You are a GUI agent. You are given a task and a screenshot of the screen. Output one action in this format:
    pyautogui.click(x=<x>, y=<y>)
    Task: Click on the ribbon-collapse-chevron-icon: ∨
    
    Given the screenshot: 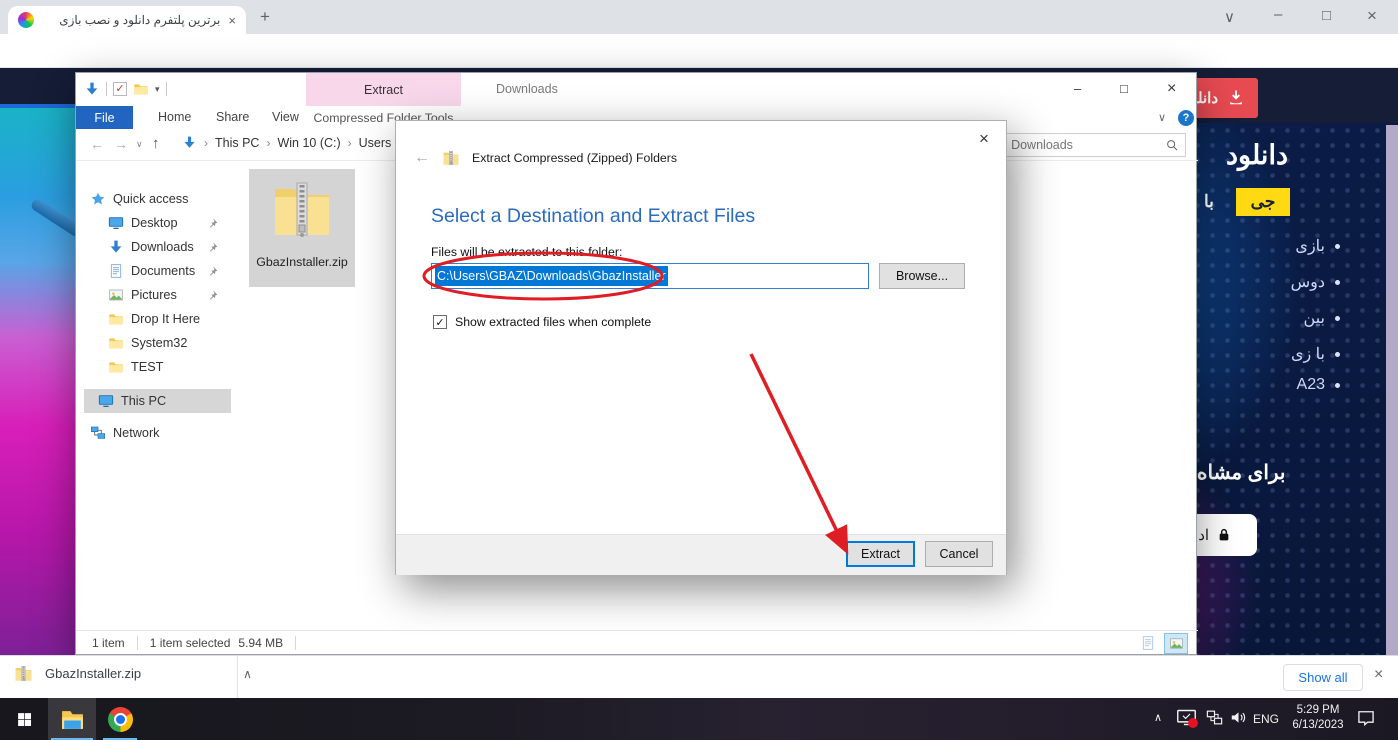 What is the action you would take?
    pyautogui.click(x=1162, y=117)
    